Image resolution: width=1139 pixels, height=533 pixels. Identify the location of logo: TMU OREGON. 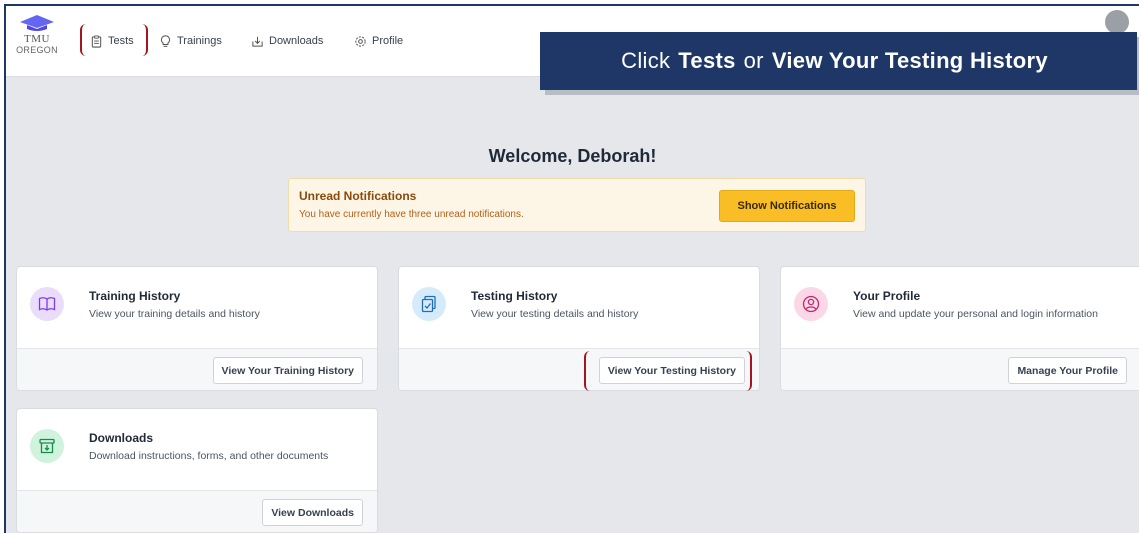
(37, 34).